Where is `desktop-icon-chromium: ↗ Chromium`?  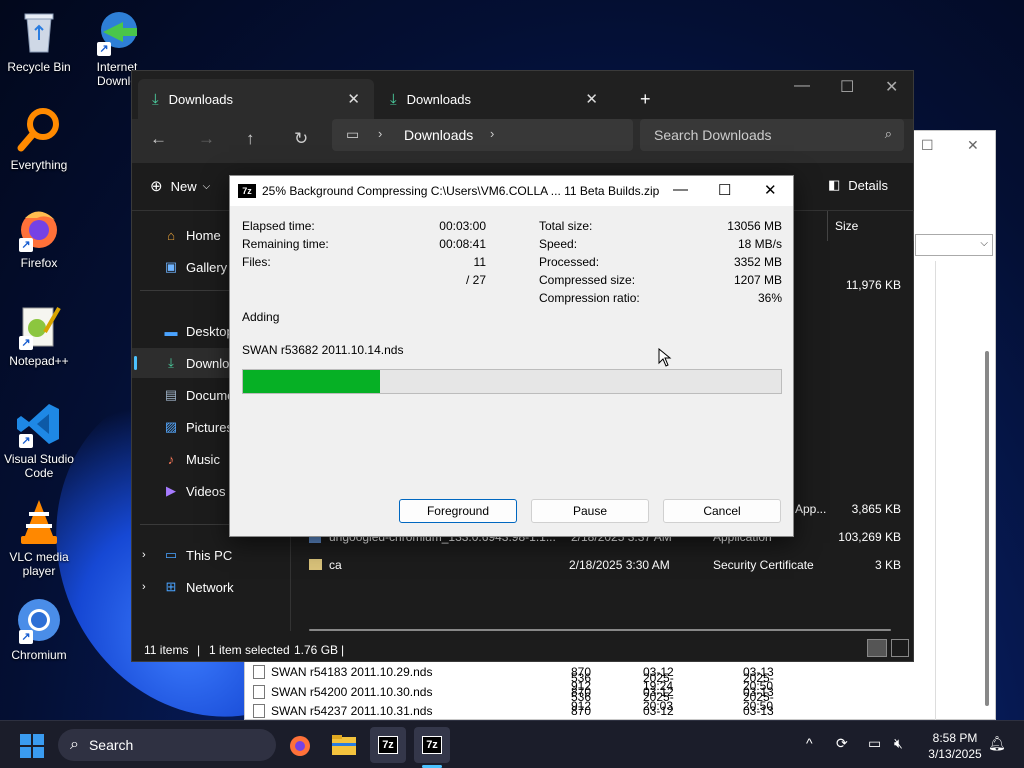 desktop-icon-chromium: ↗ Chromium is located at coordinates (39, 629).